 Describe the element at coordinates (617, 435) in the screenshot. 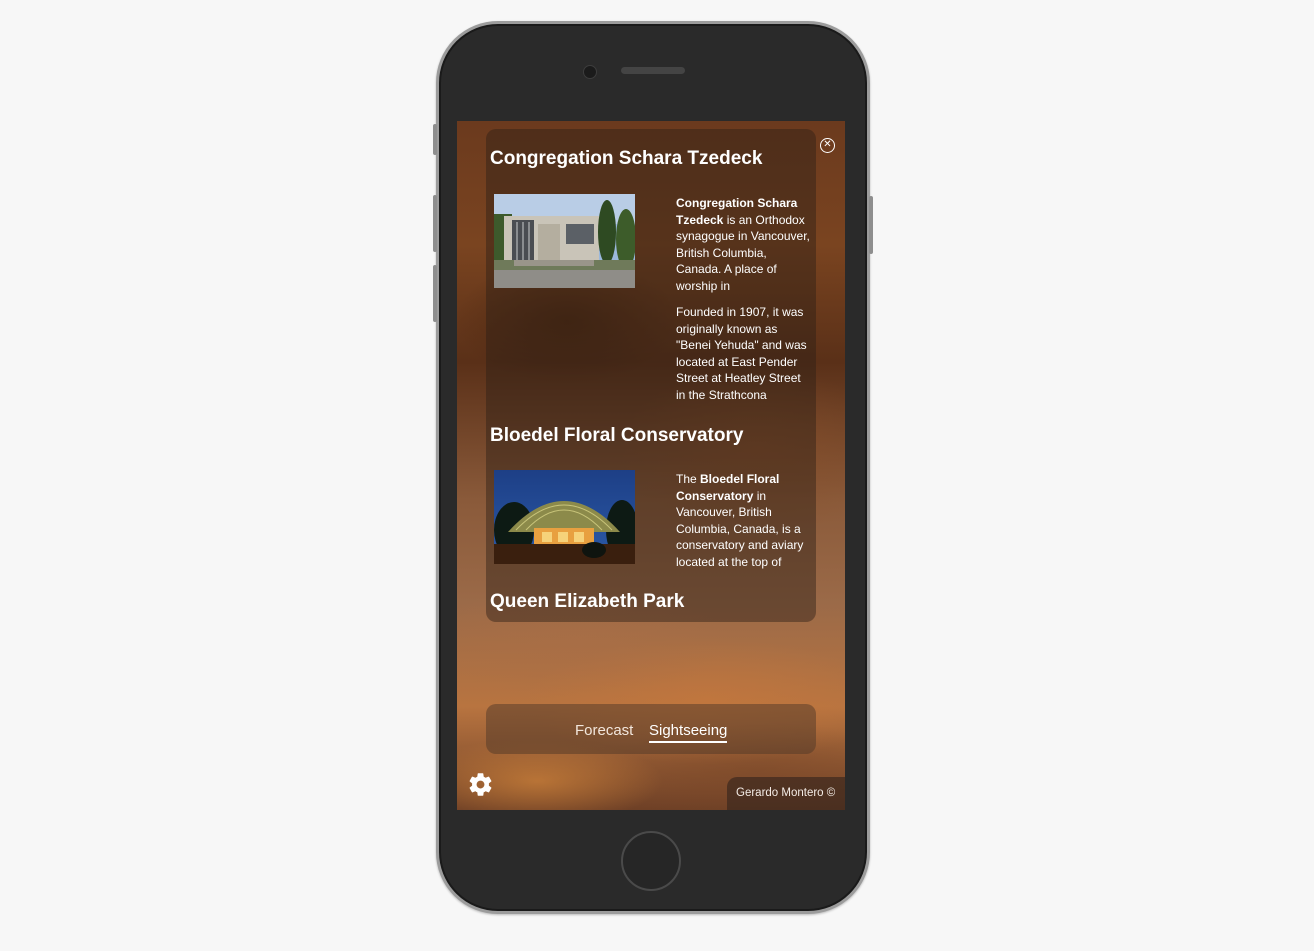

I see `place-title: Bloedel Floral Conservatory` at that location.